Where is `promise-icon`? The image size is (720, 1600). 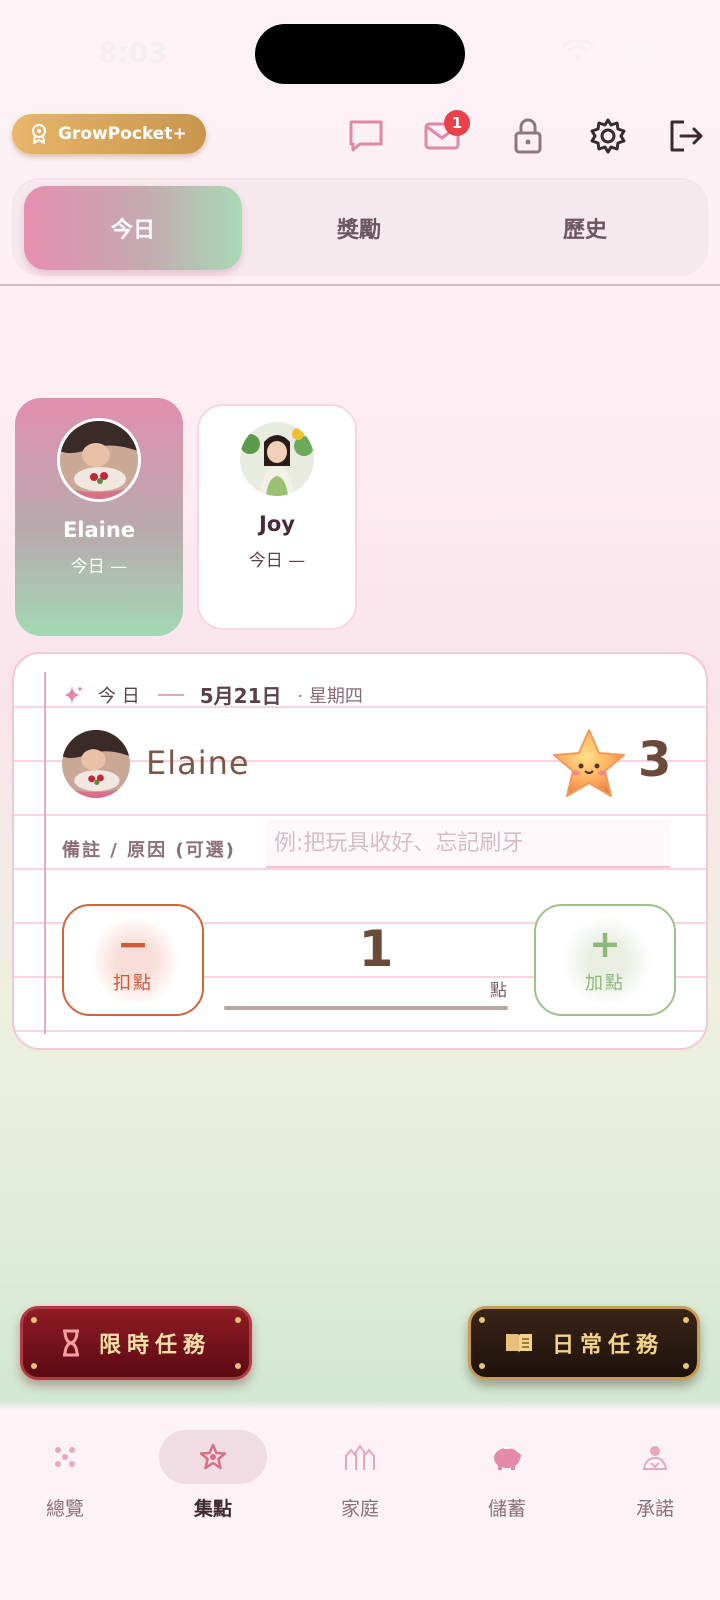 promise-icon is located at coordinates (655, 1458).